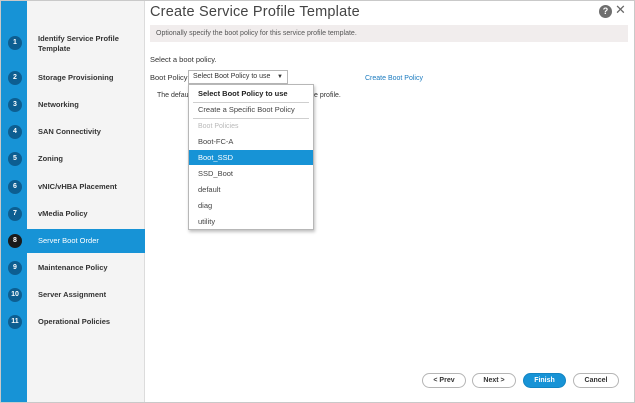 The image size is (635, 403). I want to click on step-san-connectivity: 4 SAN Connectivity, so click(73, 132).